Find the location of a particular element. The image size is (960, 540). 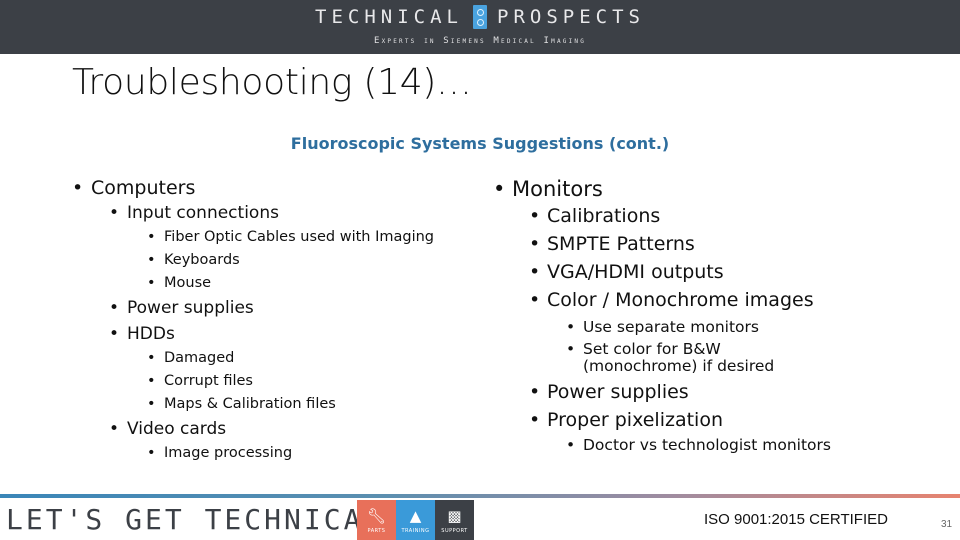

list-item: Fiber Optic Cables used with Imaging is located at coordinates (253, 237).